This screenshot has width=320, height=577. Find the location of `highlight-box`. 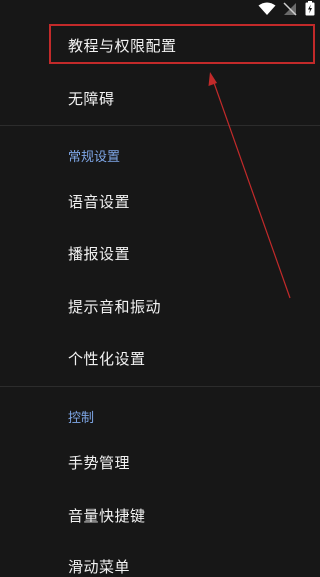

highlight-box is located at coordinates (182, 44).